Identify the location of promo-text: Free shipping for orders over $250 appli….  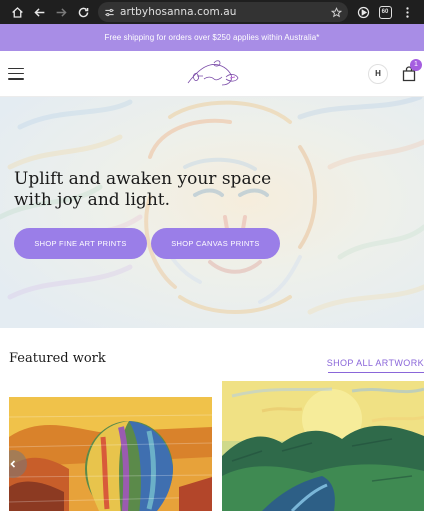
(212, 37).